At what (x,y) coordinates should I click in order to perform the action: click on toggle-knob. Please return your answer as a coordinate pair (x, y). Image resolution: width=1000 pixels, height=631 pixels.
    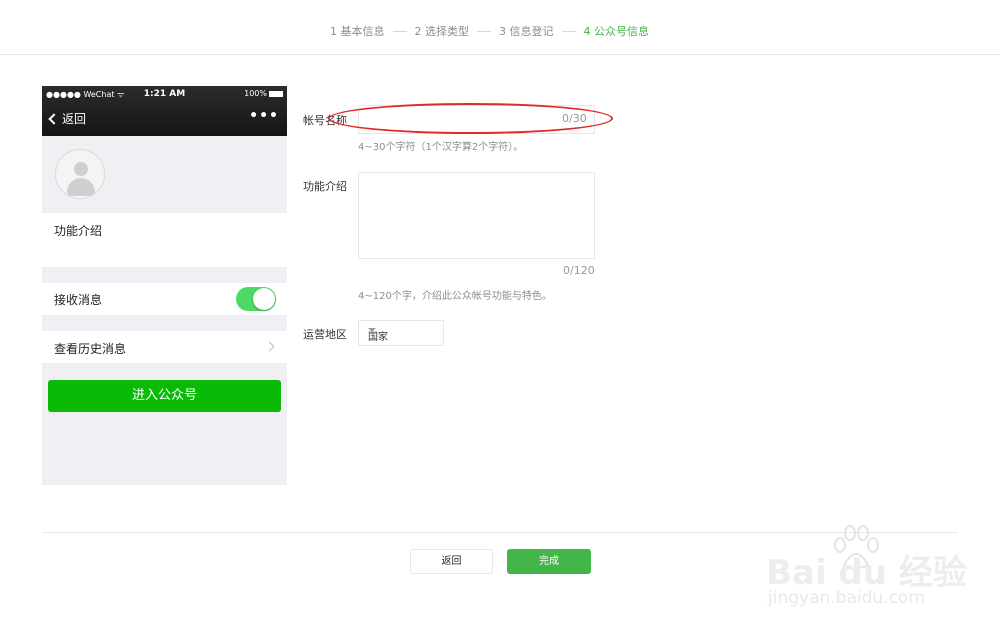
    Looking at the image, I should click on (264, 299).